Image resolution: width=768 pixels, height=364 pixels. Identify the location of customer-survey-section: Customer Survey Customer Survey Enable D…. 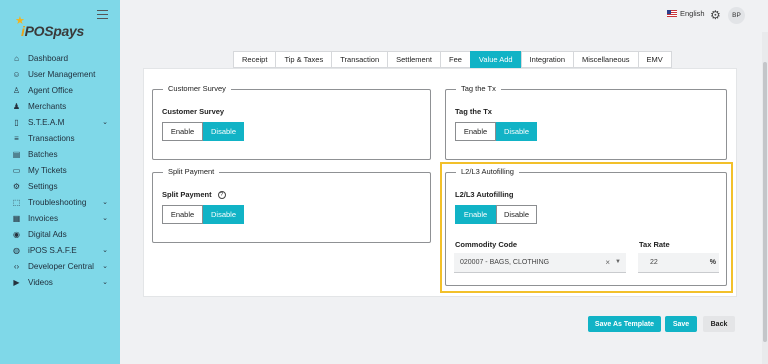
(291, 122).